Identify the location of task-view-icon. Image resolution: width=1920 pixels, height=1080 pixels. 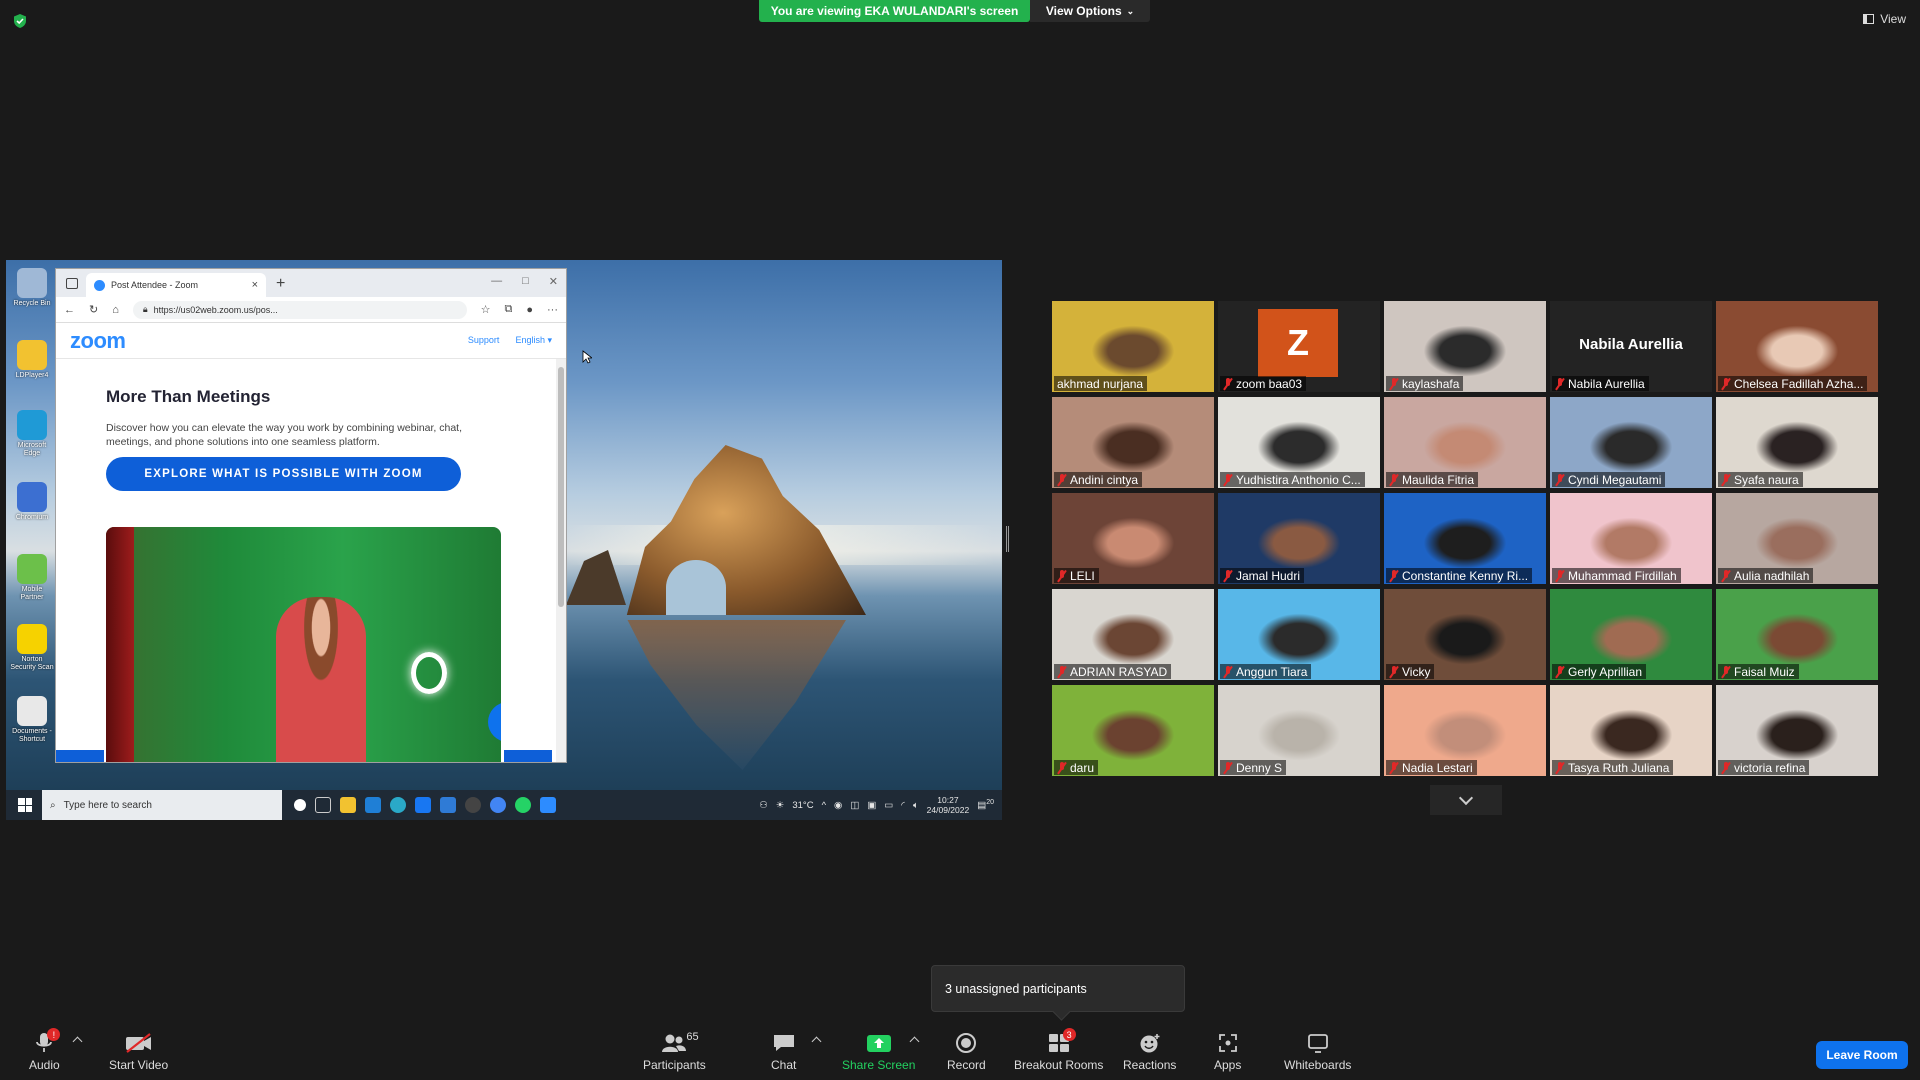
(323, 805).